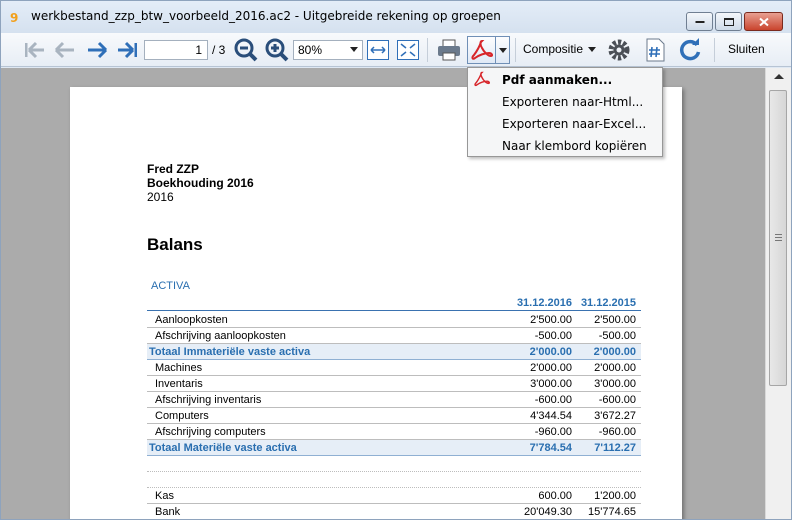 Image resolution: width=792 pixels, height=520 pixels. What do you see at coordinates (394, 384) in the screenshot?
I see `table-row: Inventaris 3'000.00 3'000.00` at bounding box center [394, 384].